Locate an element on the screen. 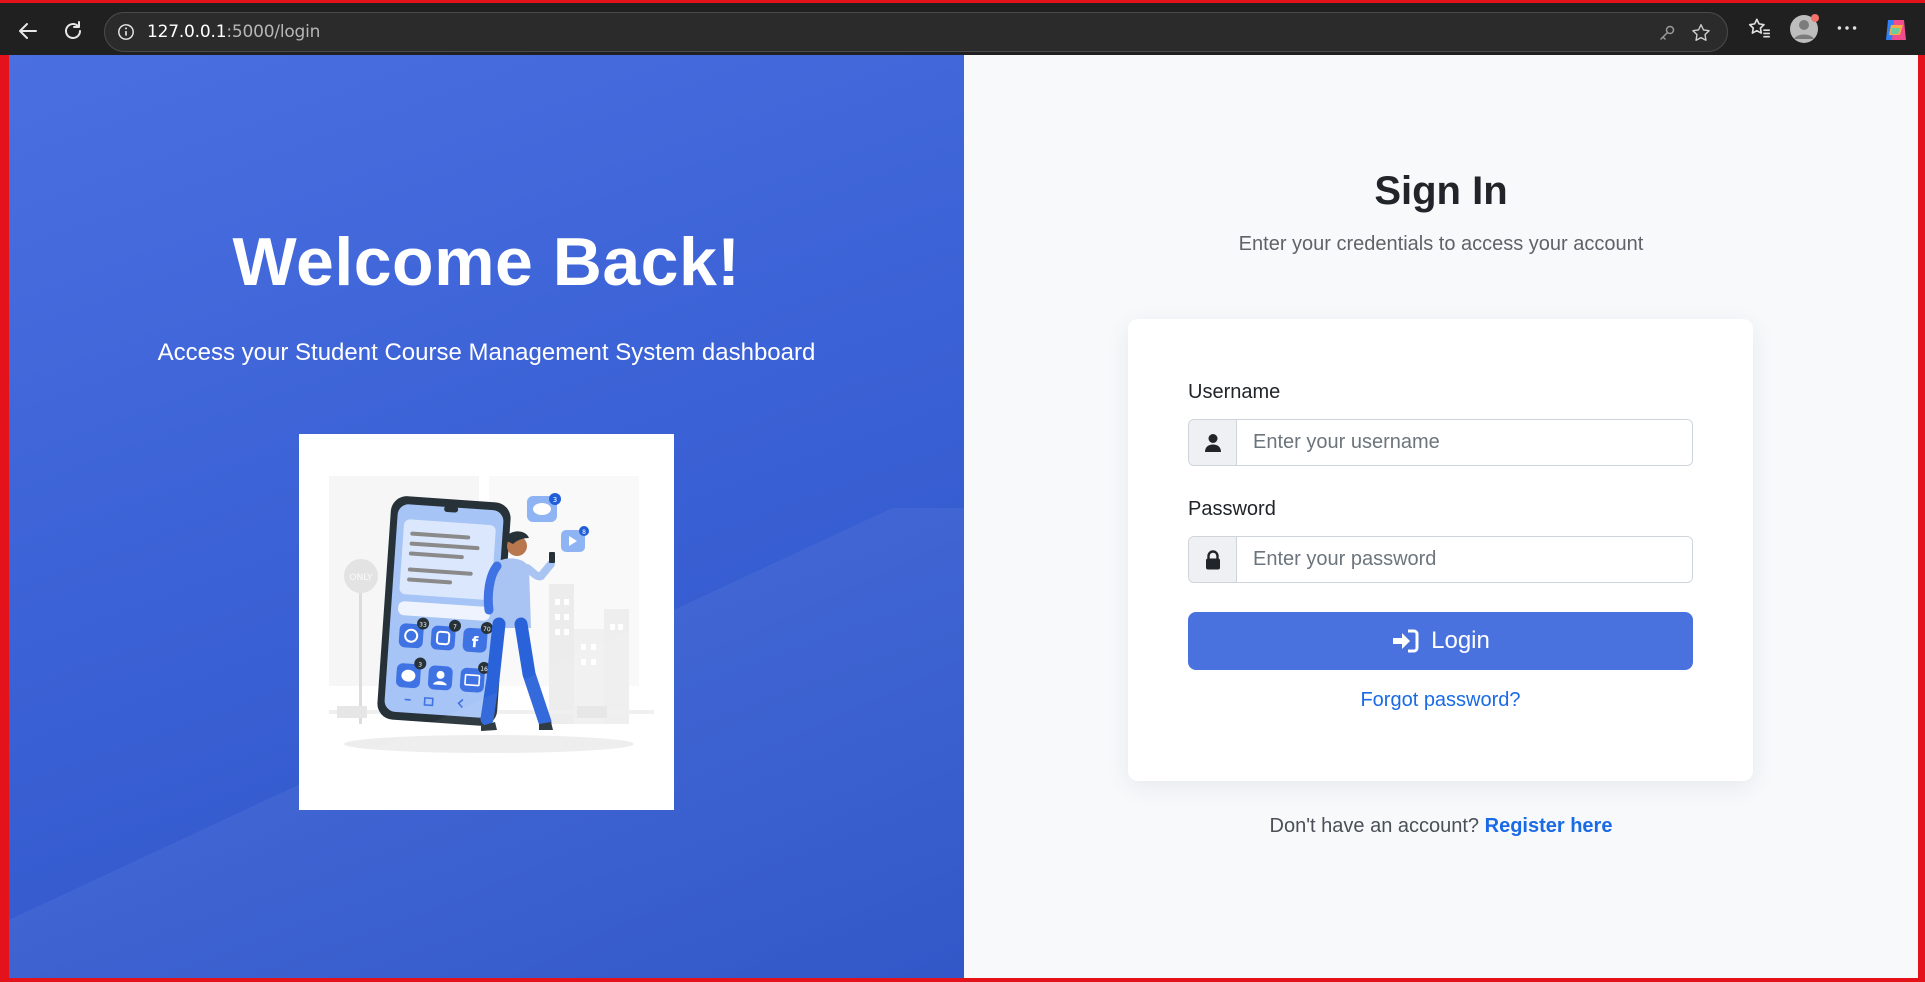 This screenshot has width=1925, height=982. login-button-label: Login is located at coordinates (1460, 640).